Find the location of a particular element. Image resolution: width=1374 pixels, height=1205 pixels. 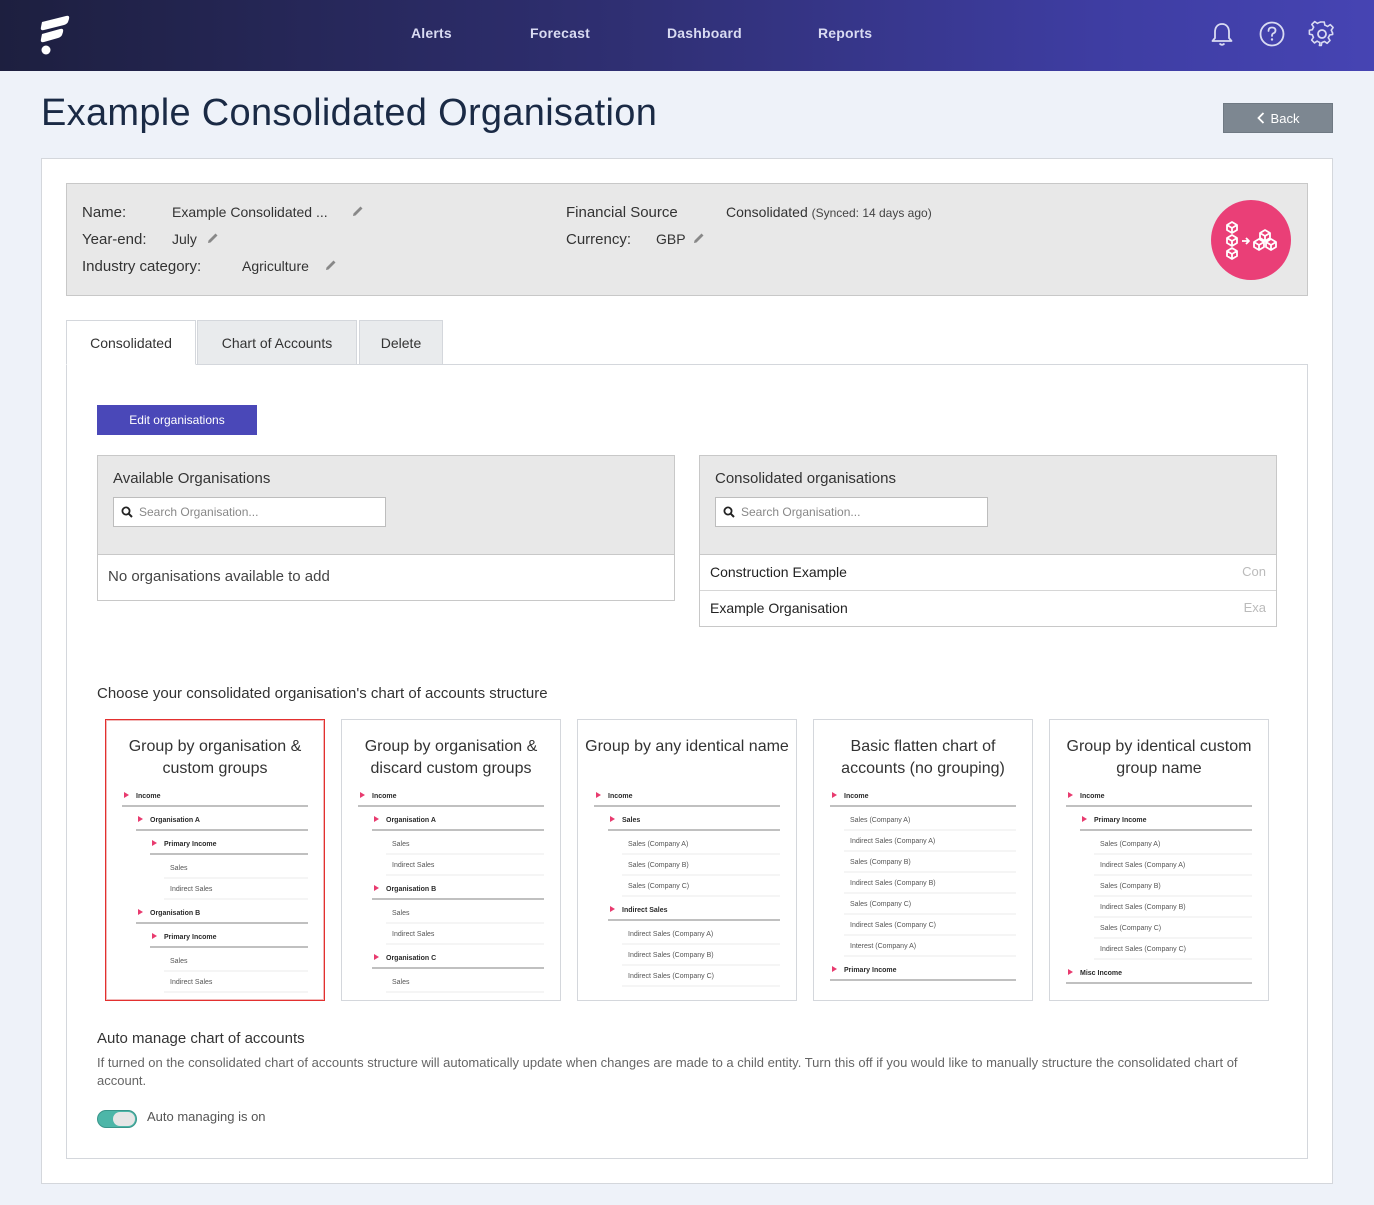

currency-value: GBP is located at coordinates (671, 239).